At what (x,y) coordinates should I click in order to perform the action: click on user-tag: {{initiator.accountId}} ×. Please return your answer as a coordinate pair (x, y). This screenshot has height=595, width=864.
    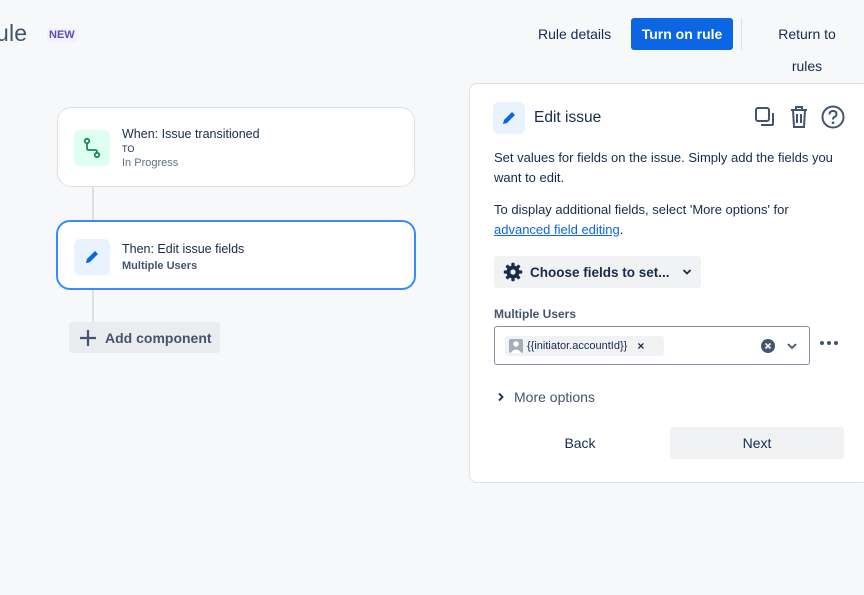
    Looking at the image, I should click on (584, 346).